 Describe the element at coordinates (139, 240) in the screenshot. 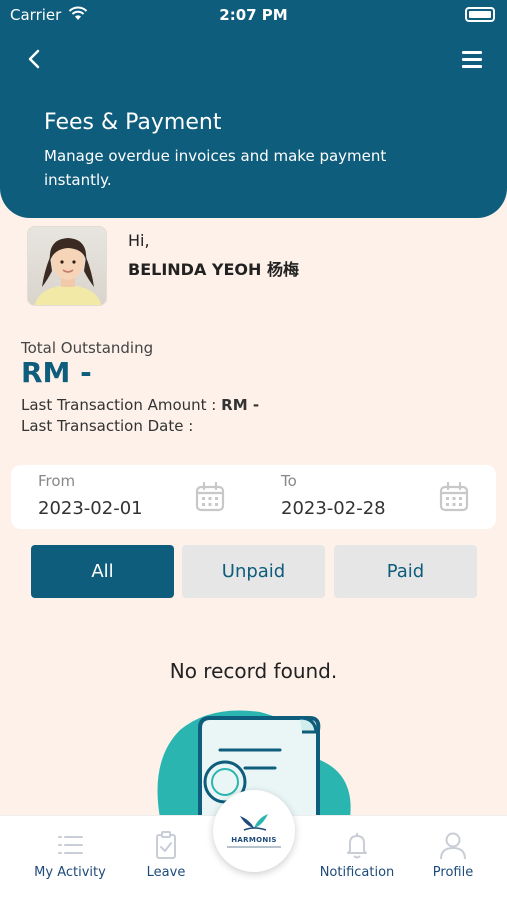

I see `greeting: Hi,` at that location.